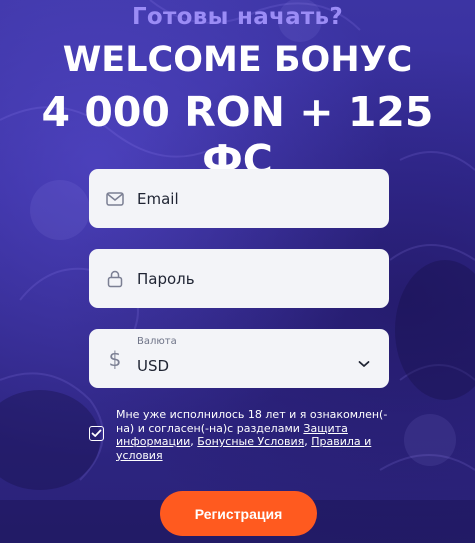 The image size is (475, 543). I want to click on subtitle: Готовы начать?, so click(237, 17).